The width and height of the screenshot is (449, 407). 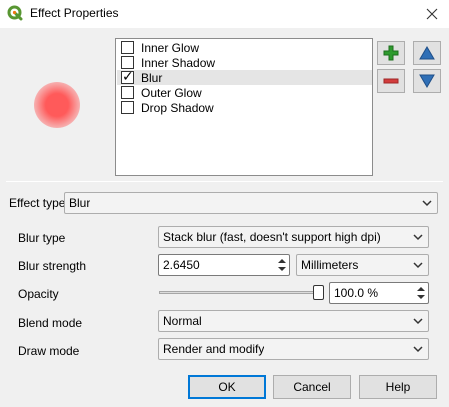 I want to click on blur-unit-value: Millimeters, so click(x=330, y=265).